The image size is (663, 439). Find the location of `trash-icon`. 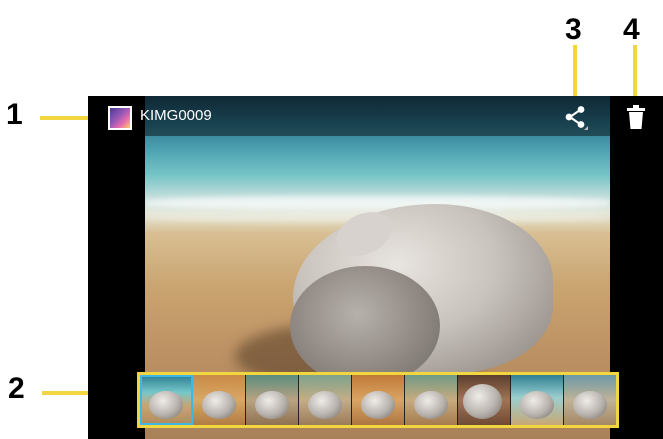

trash-icon is located at coordinates (636, 117).